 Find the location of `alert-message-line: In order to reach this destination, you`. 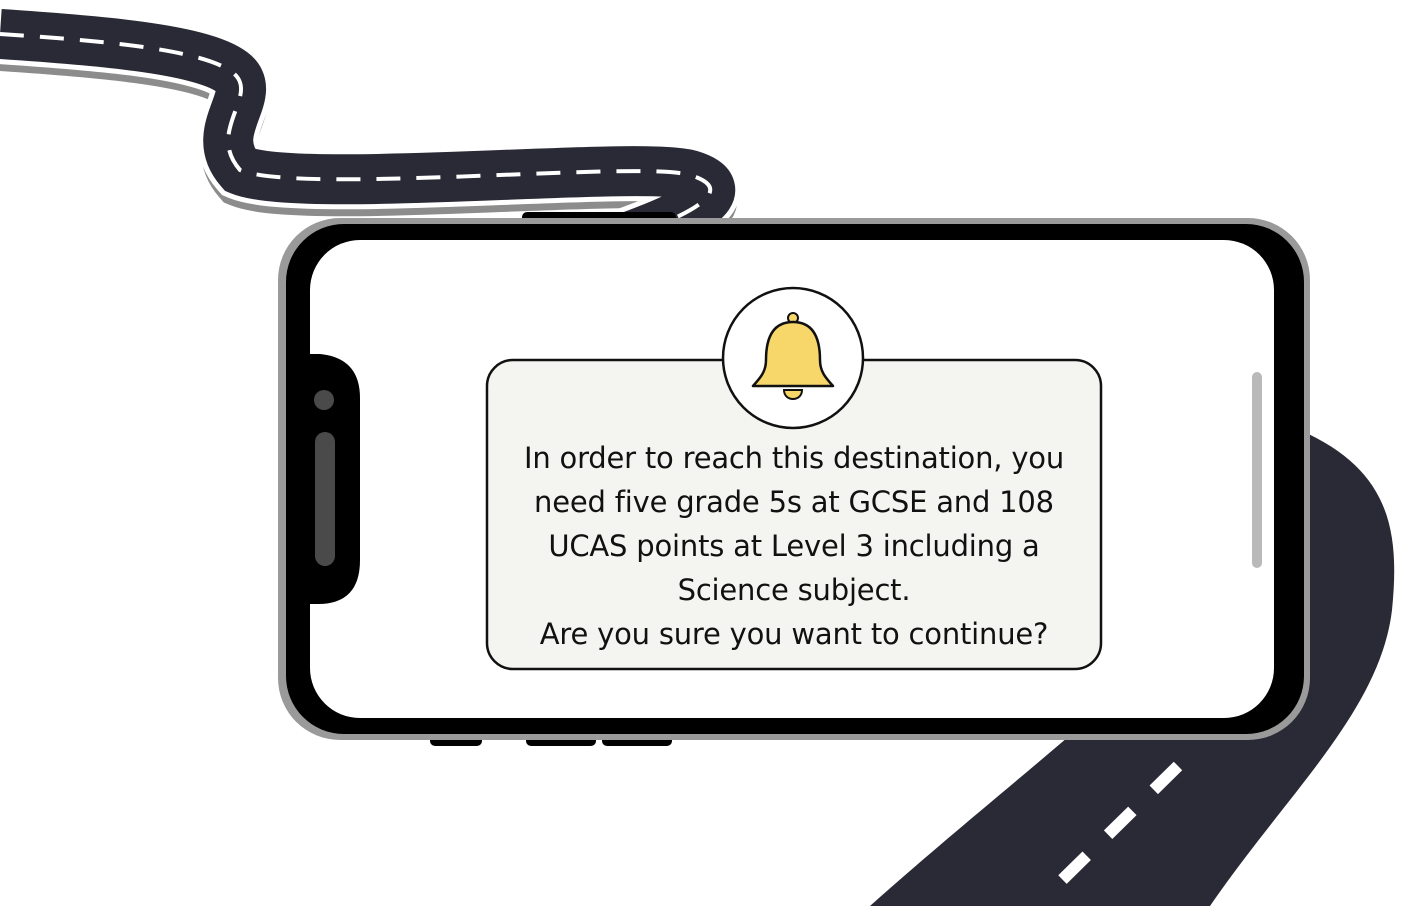

alert-message-line: In order to reach this destination, you is located at coordinates (793, 458).